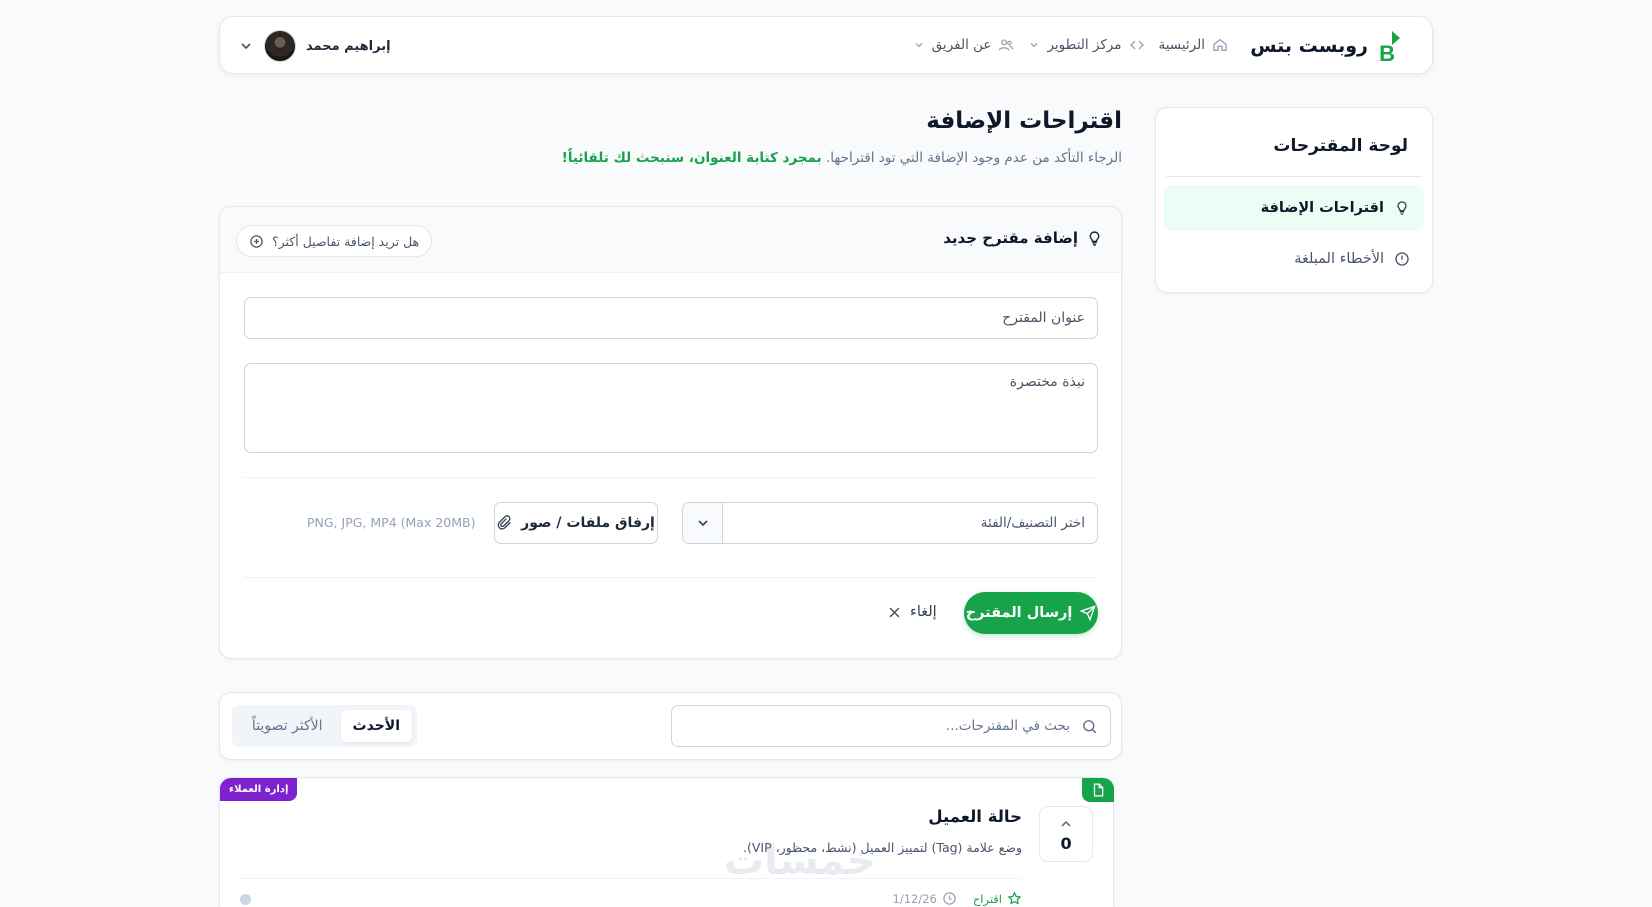  I want to click on nav-item-about-team: عن الفريق, so click(964, 45).